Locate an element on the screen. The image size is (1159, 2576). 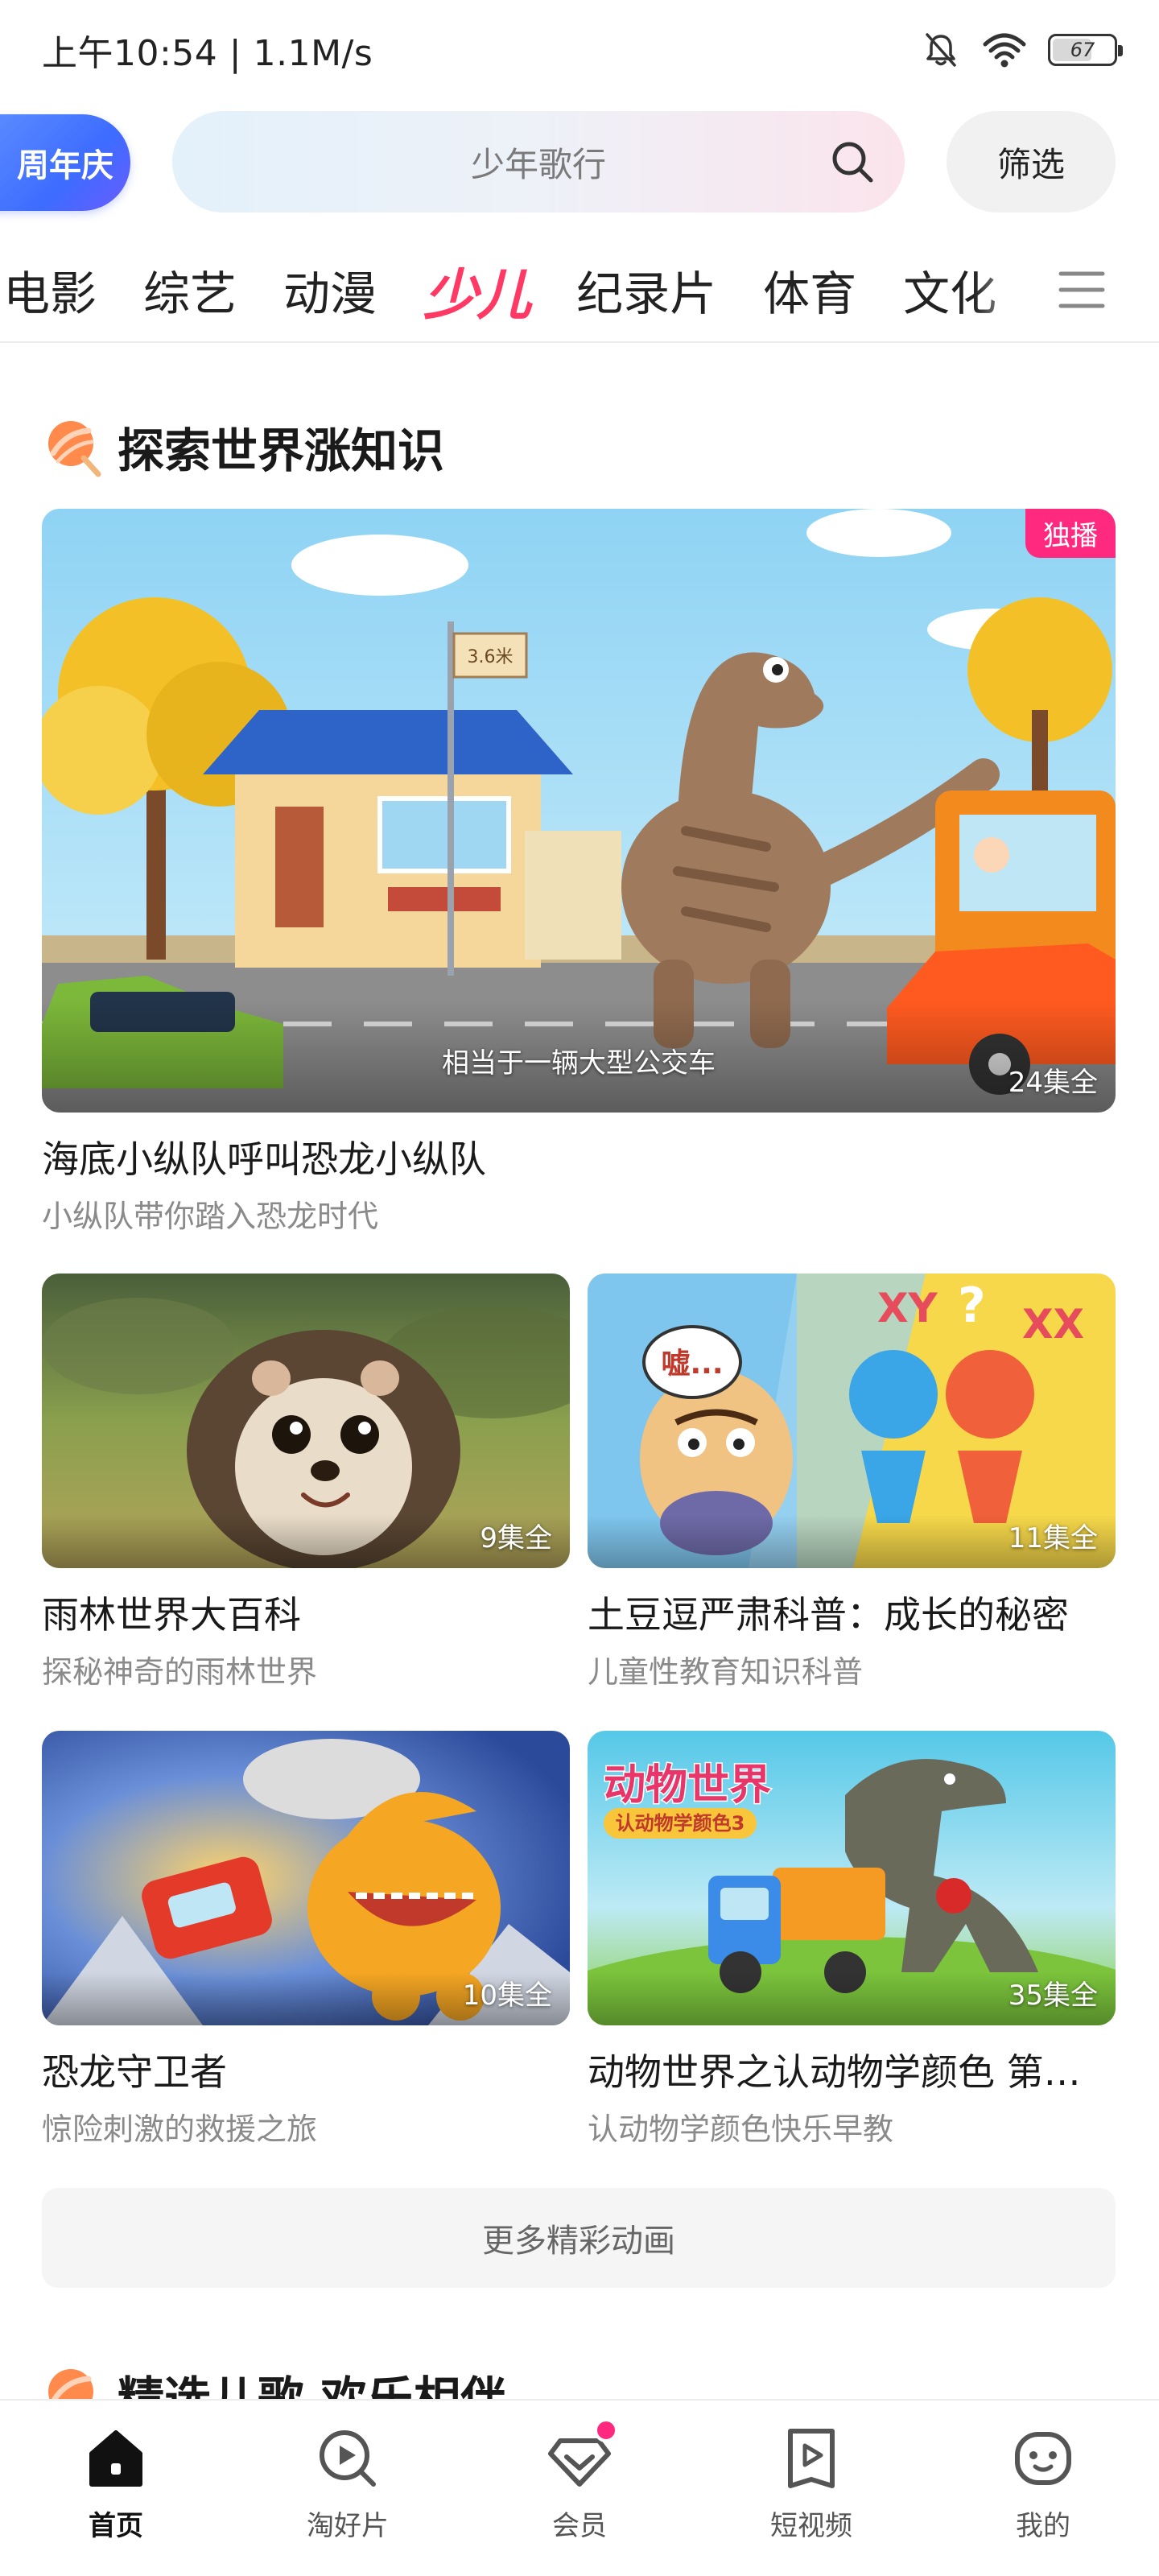
sign-text: 3.6米 is located at coordinates (491, 657).